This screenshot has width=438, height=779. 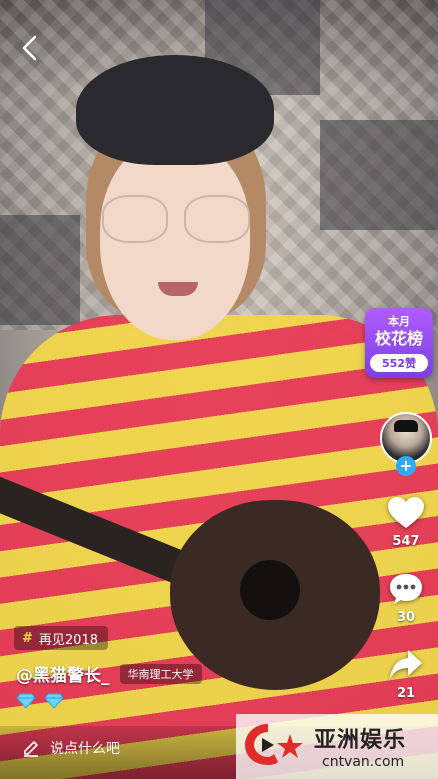 I want to click on badge-likes: 552赞, so click(x=399, y=363).